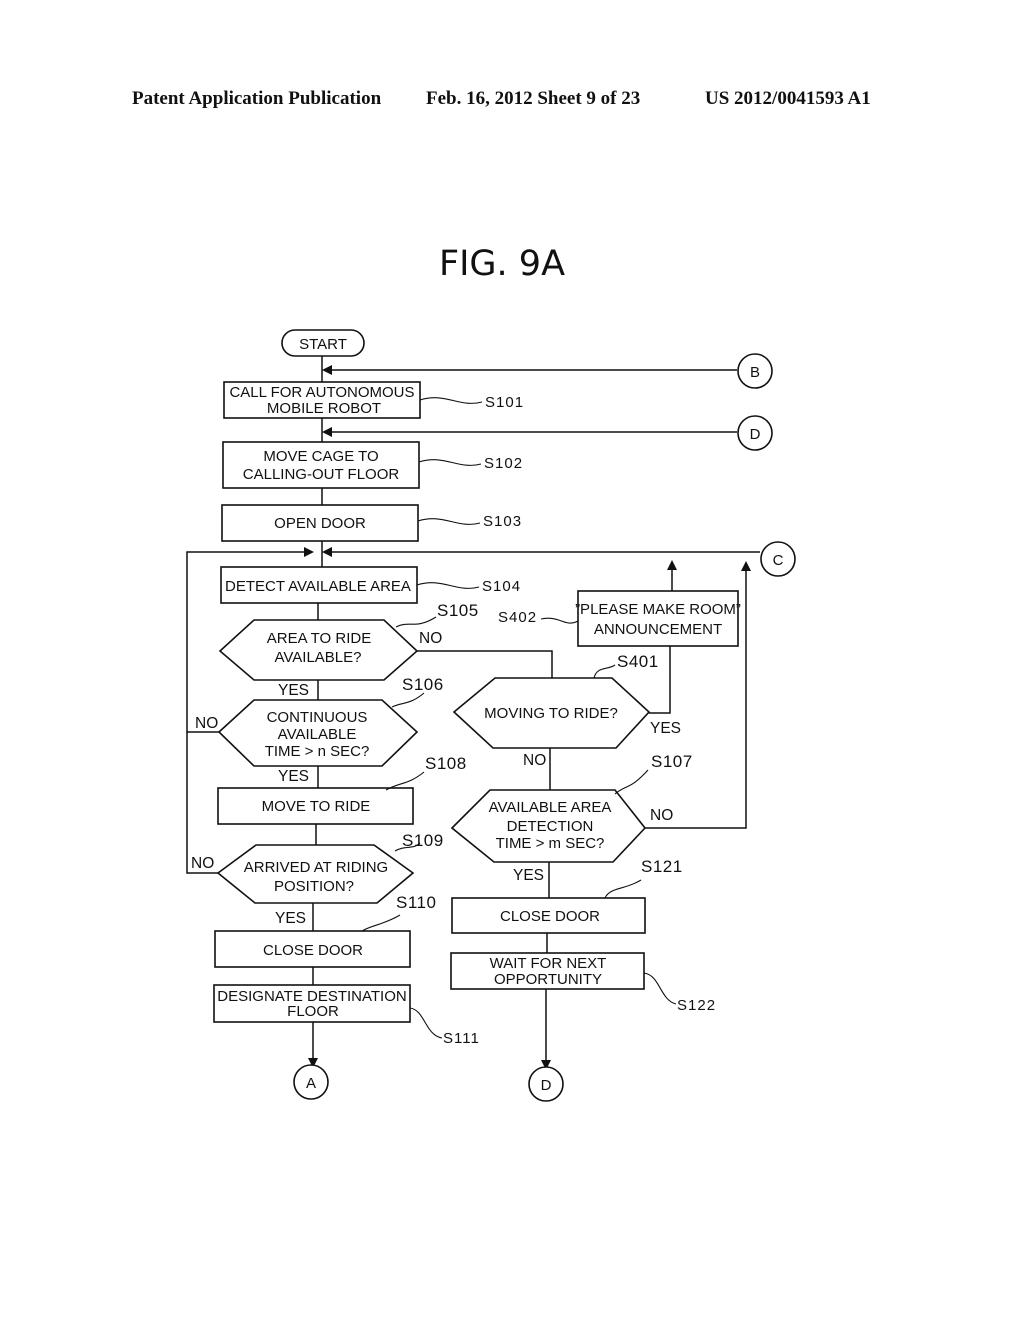 This screenshot has width=1024, height=1320. I want to click on decision-s105: AREA TO RIDE AVAILABLE?, so click(318, 650).